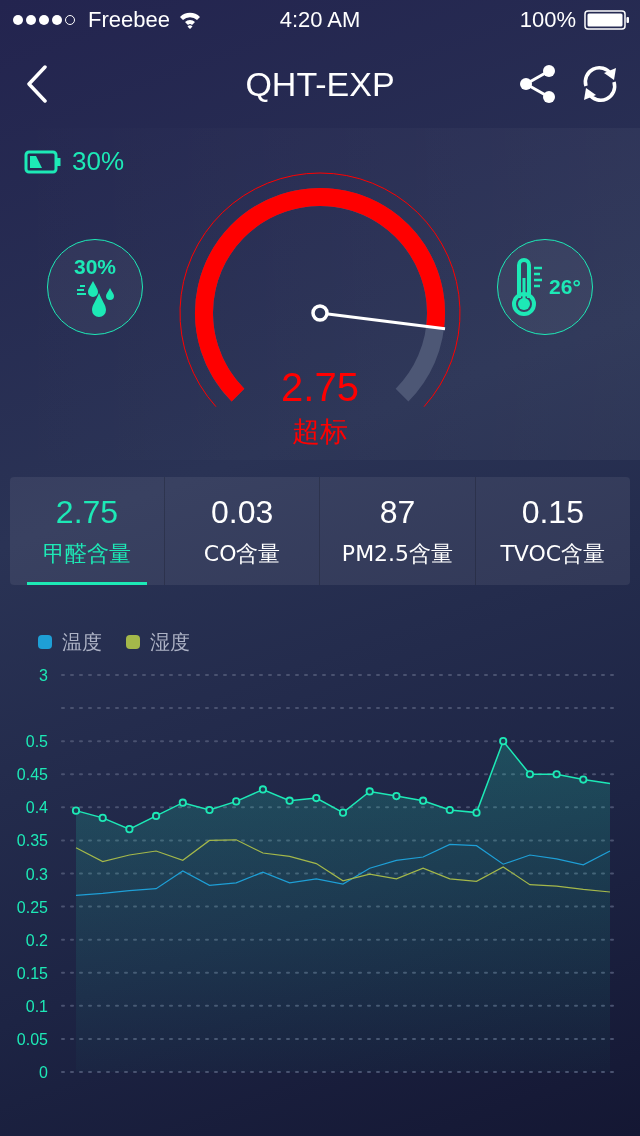 The width and height of the screenshot is (640, 1136). Describe the element at coordinates (242, 531) in the screenshot. I see `tab: 0.03 CO含量` at that location.